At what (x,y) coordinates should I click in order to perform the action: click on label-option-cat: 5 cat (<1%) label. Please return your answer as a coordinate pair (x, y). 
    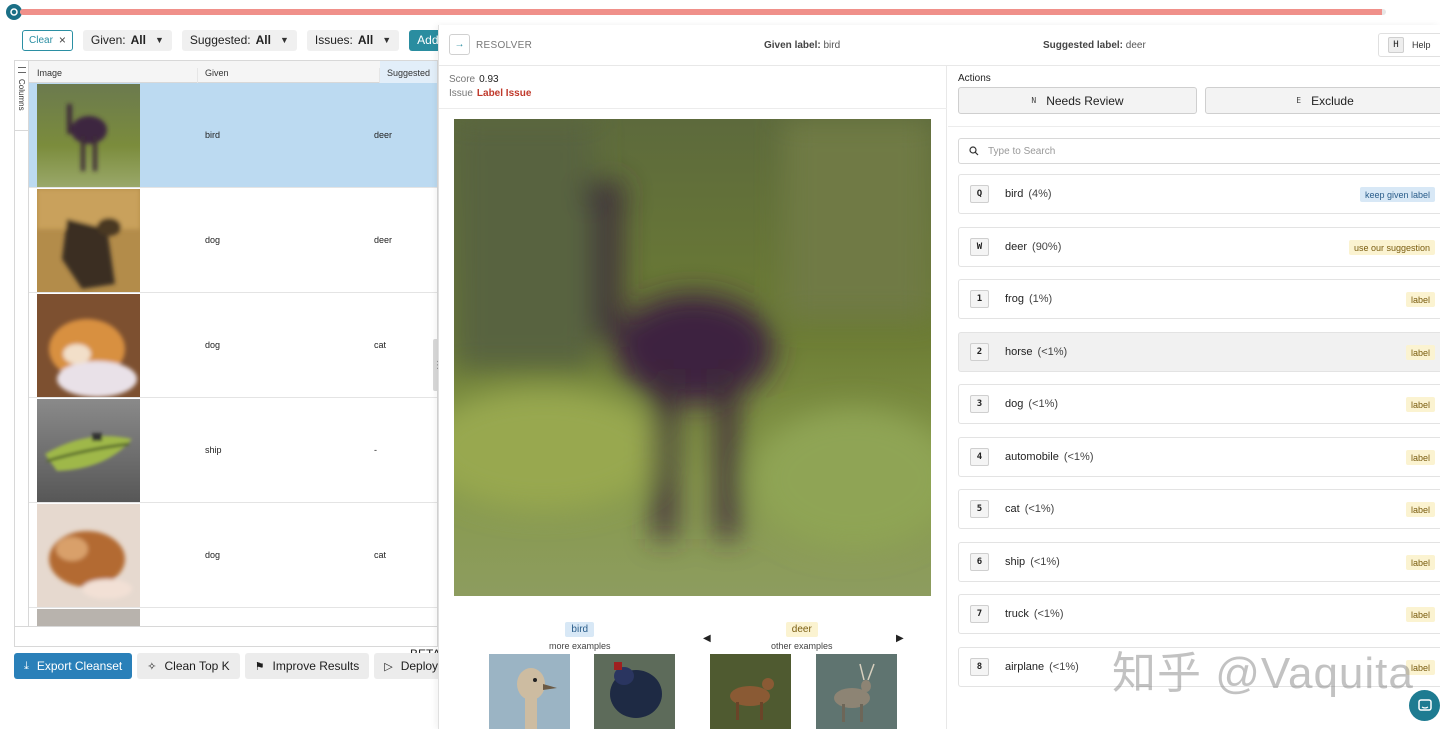
    Looking at the image, I should click on (1199, 509).